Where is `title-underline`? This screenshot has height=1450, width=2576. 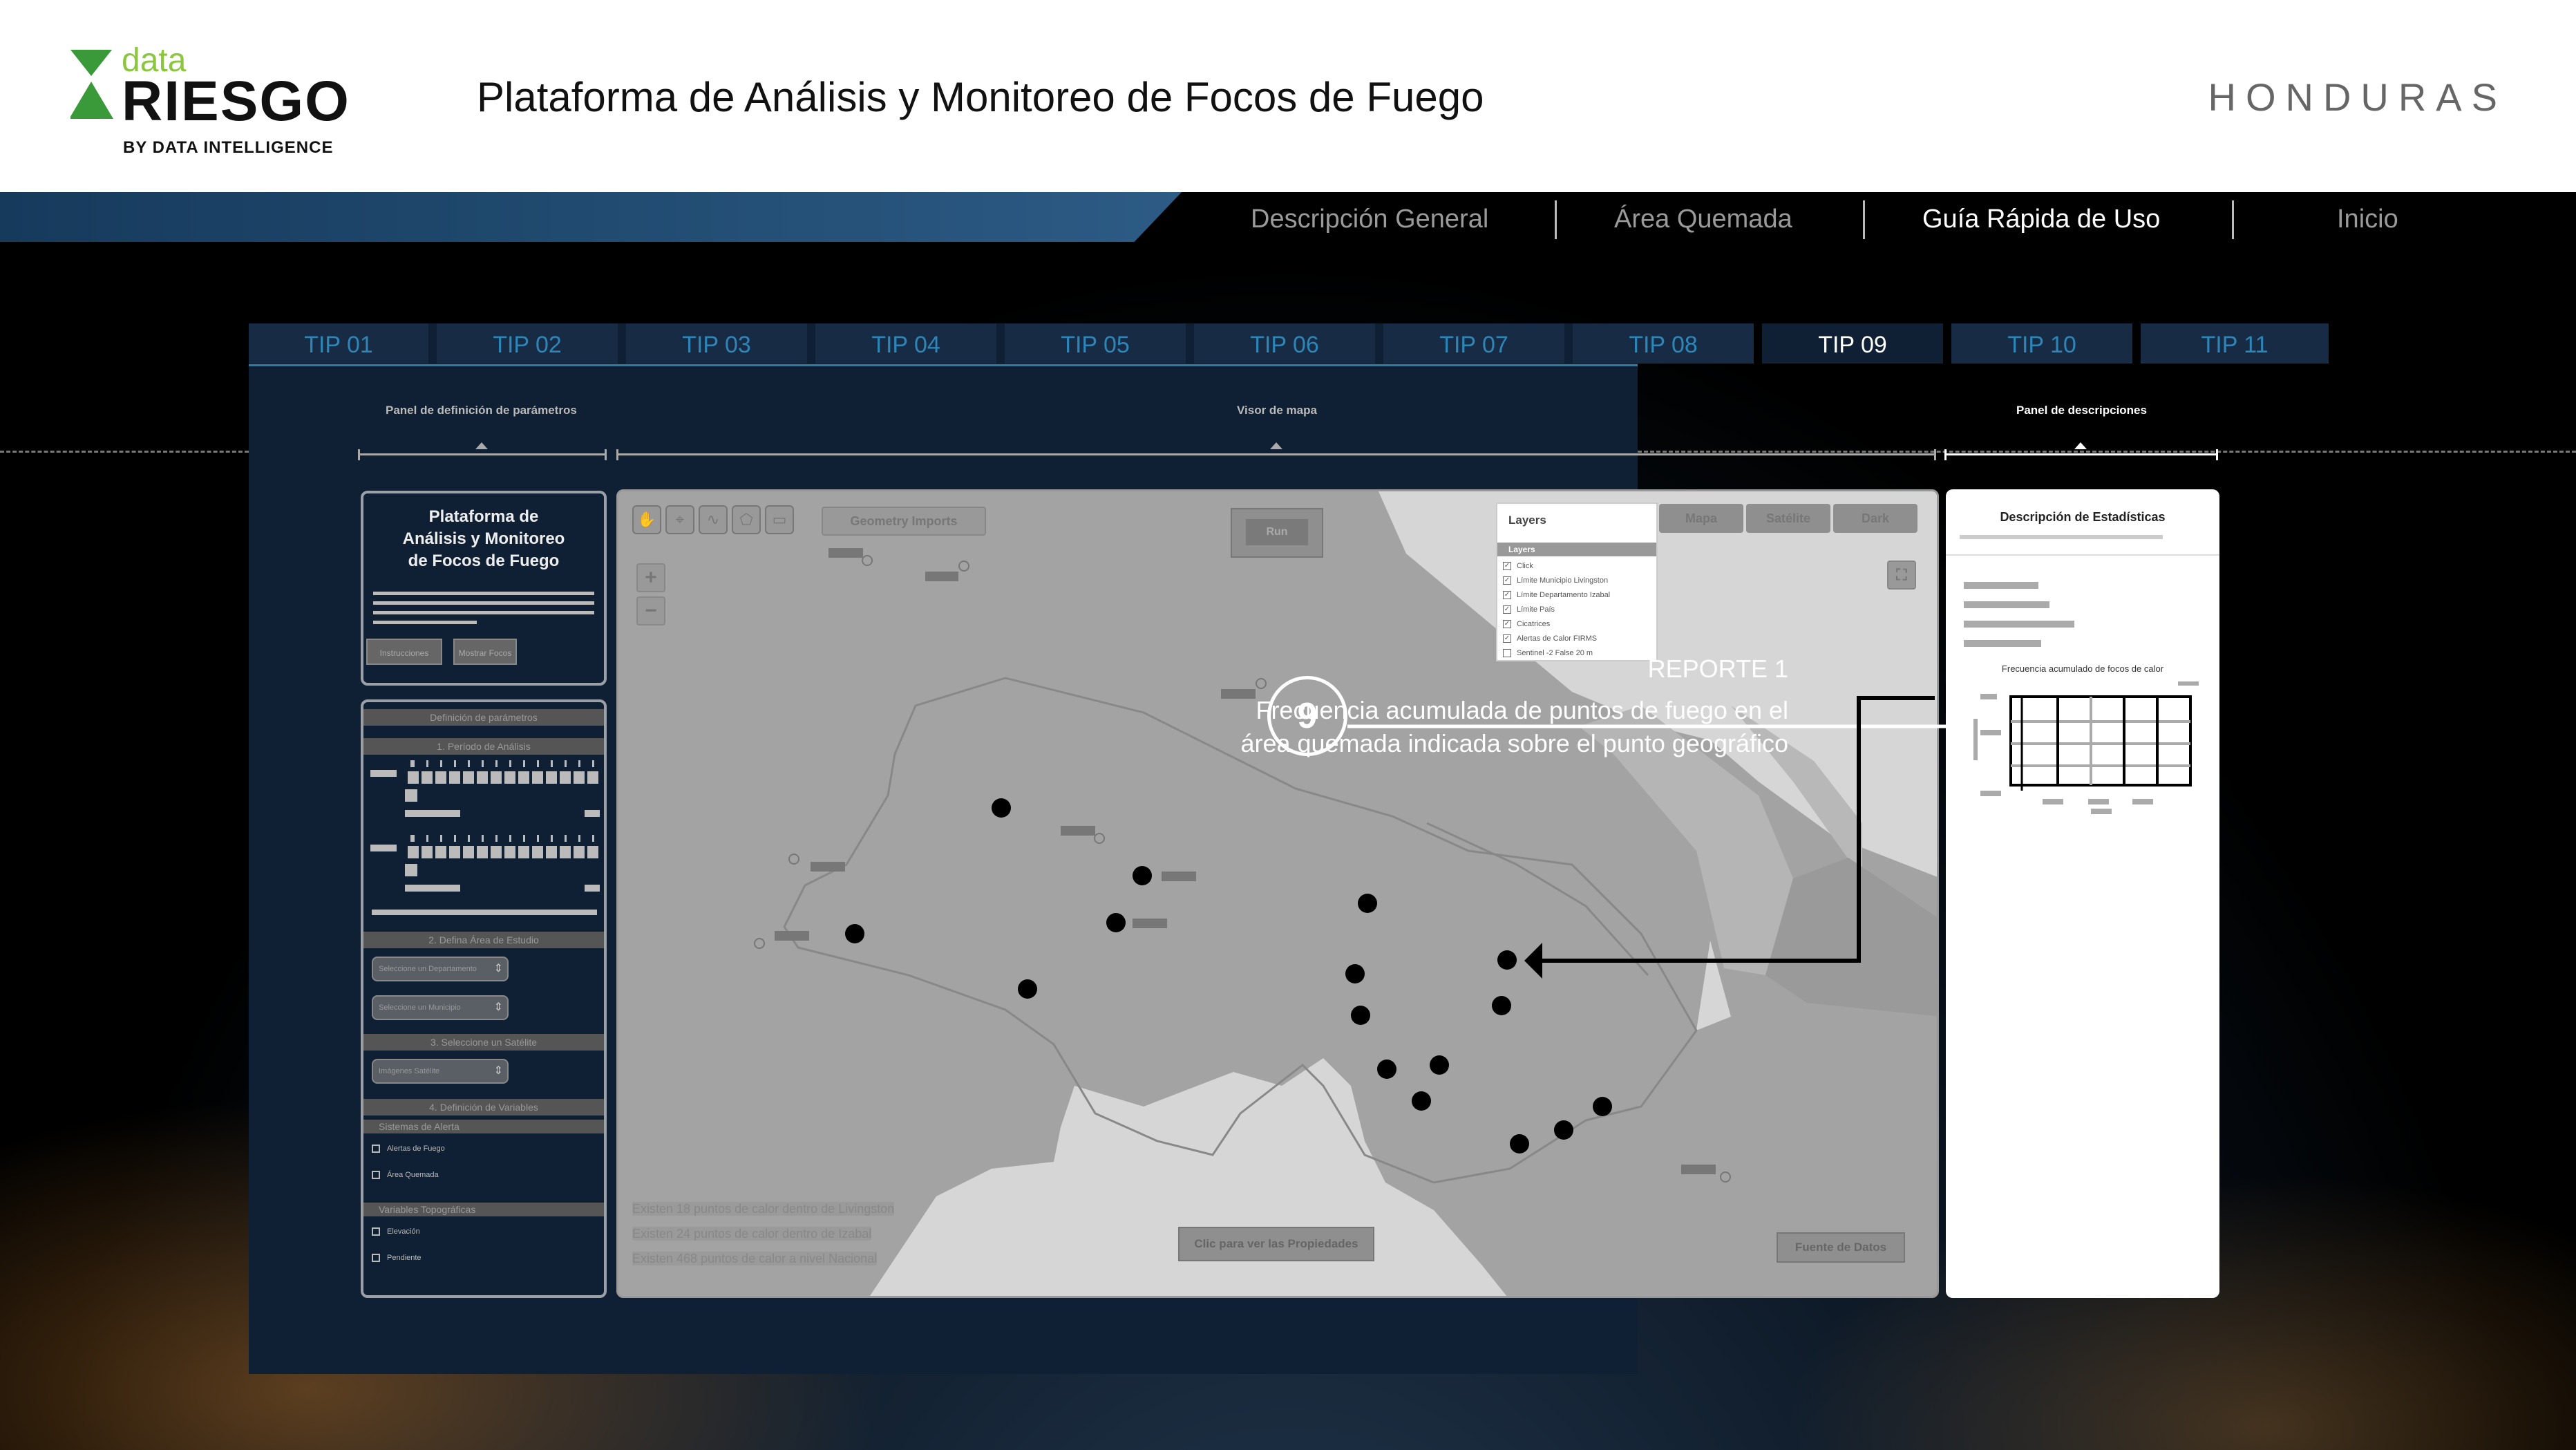
title-underline is located at coordinates (2061, 537).